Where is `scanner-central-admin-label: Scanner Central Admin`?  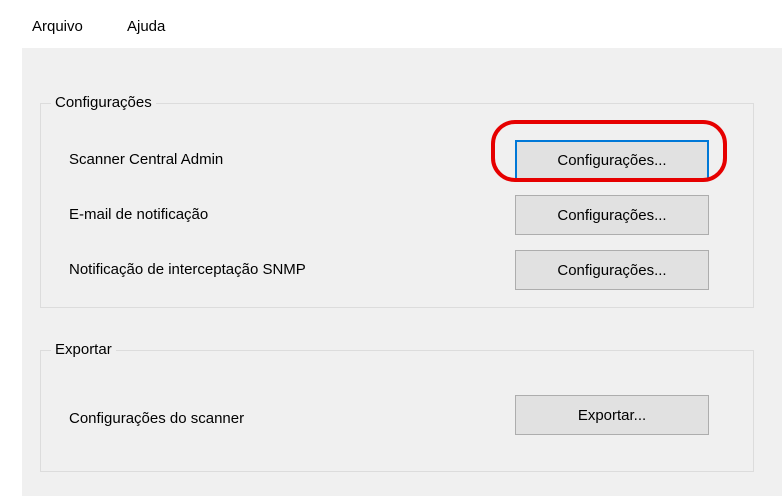
scanner-central-admin-label: Scanner Central Admin is located at coordinates (146, 159).